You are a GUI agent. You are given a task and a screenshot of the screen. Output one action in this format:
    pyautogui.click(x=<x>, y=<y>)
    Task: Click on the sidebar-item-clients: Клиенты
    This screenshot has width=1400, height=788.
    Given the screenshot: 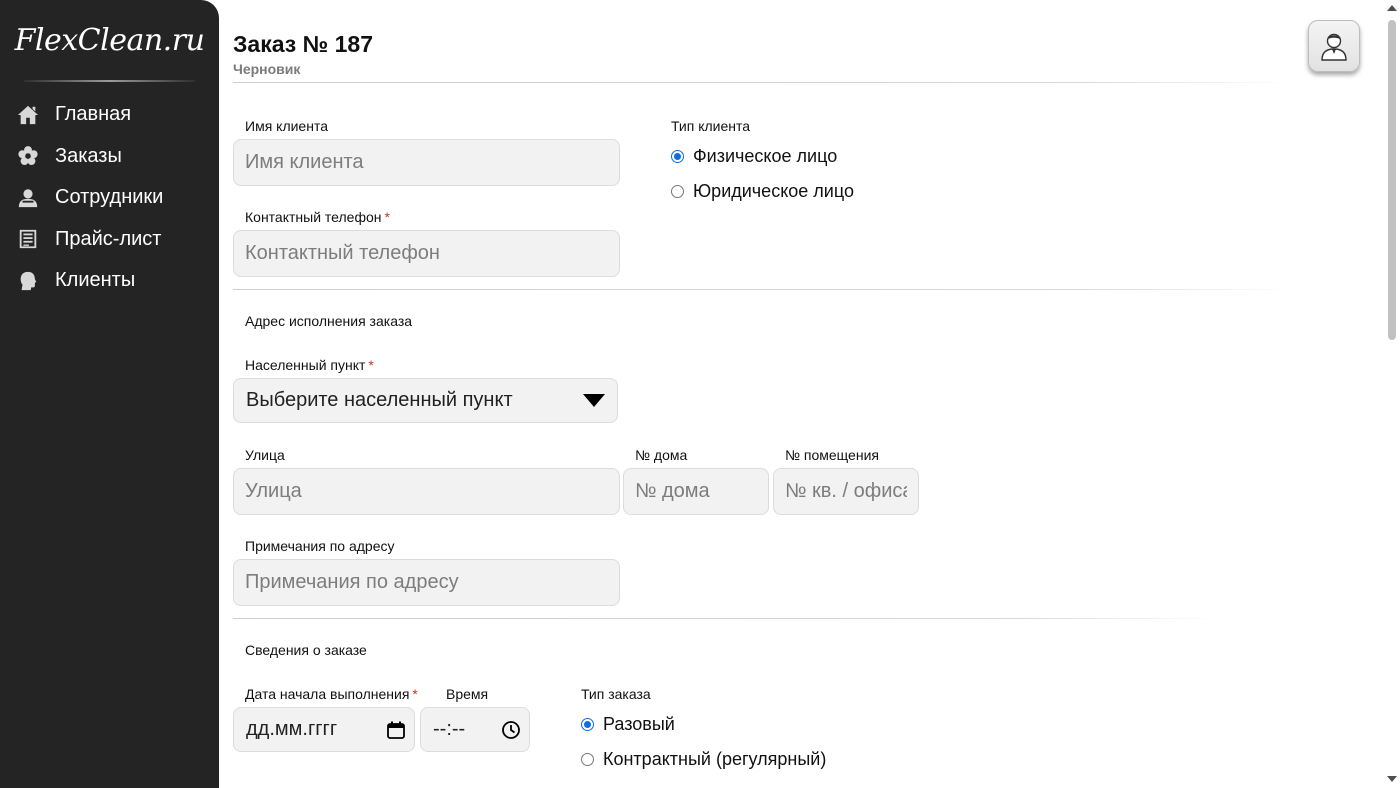 What is the action you would take?
    pyautogui.click(x=109, y=281)
    